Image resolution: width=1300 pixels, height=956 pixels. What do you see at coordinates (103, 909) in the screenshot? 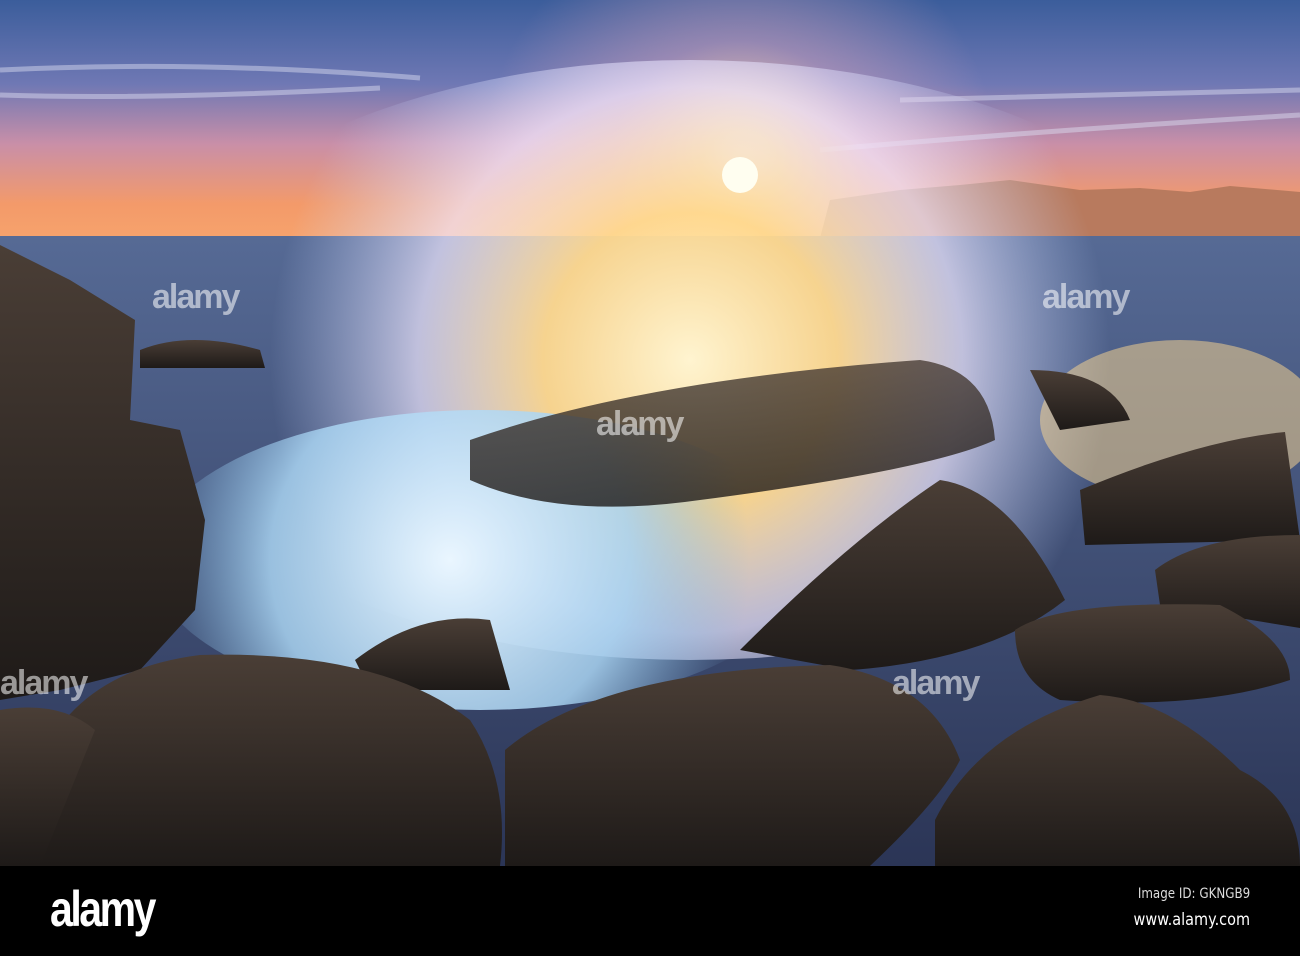
I see `alamy-logo: alamy` at bounding box center [103, 909].